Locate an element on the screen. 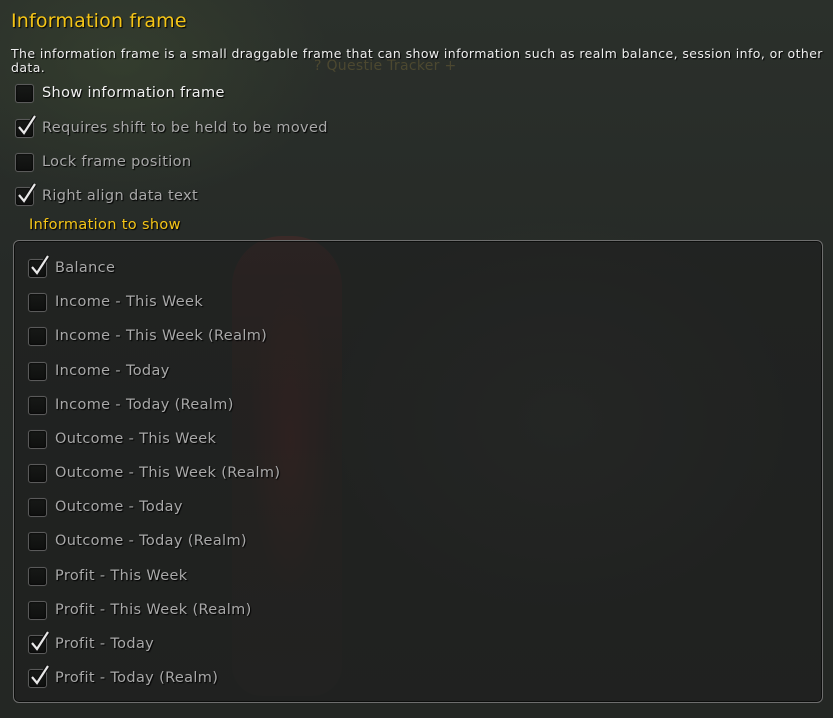 The image size is (833, 718). option-lock-frame-position: Lock frame position is located at coordinates (103, 162).